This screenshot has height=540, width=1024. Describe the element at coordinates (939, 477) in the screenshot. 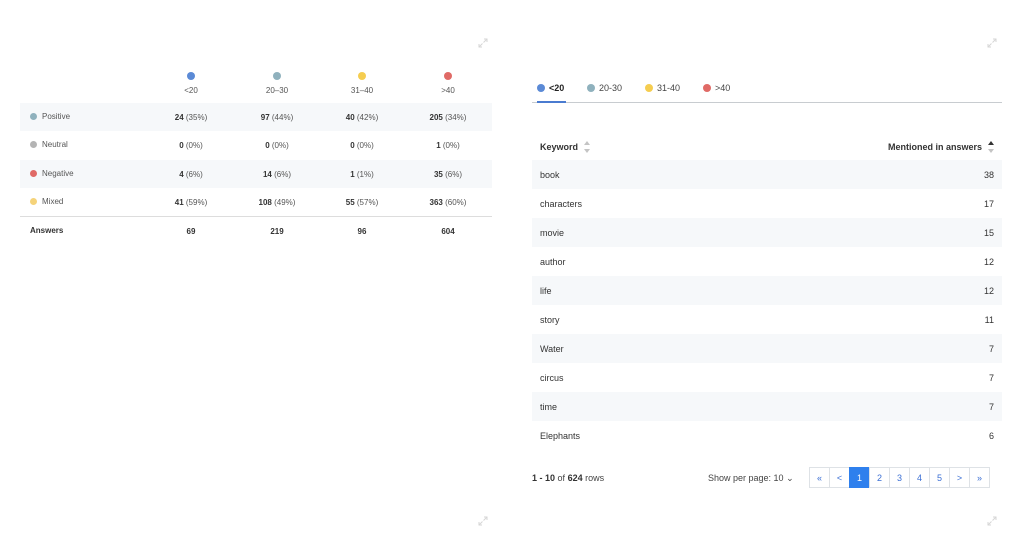

I see `page-button-5: 5` at that location.